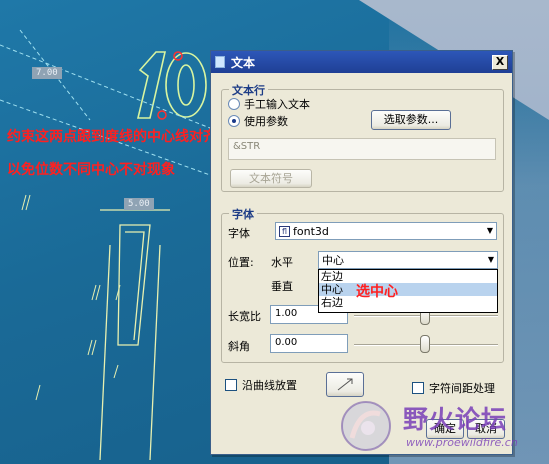 The width and height of the screenshot is (549, 464). What do you see at coordinates (220, 62) in the screenshot?
I see `dialog-app-icon` at bounding box center [220, 62].